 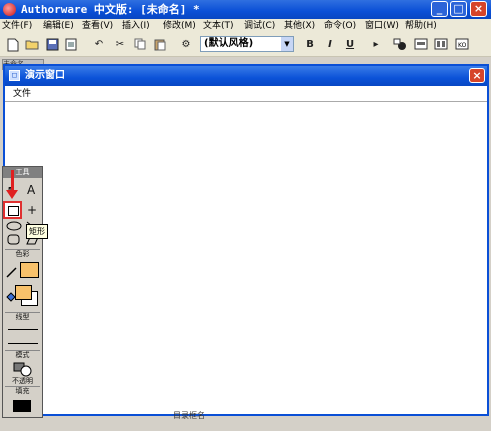 I want to click on opacity-label: 不透明, so click(x=22, y=381).